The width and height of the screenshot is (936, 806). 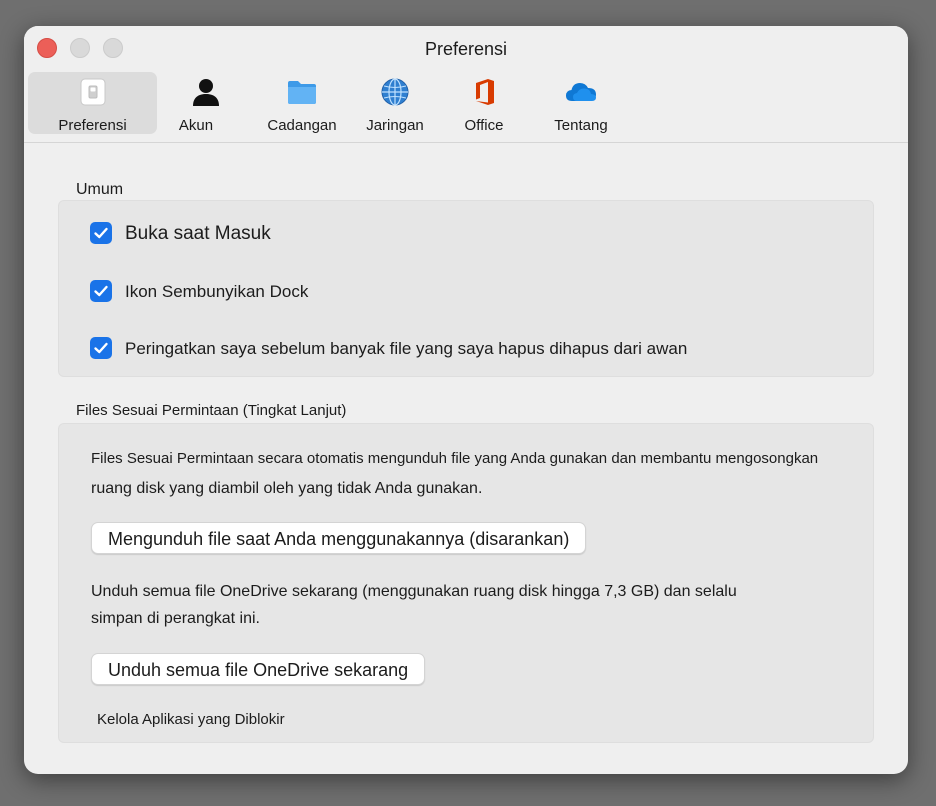 What do you see at coordinates (211, 410) in the screenshot?
I see `section-title-files-on-demand: Files Sesuai Permintaan (Tingkat Lanjut)` at bounding box center [211, 410].